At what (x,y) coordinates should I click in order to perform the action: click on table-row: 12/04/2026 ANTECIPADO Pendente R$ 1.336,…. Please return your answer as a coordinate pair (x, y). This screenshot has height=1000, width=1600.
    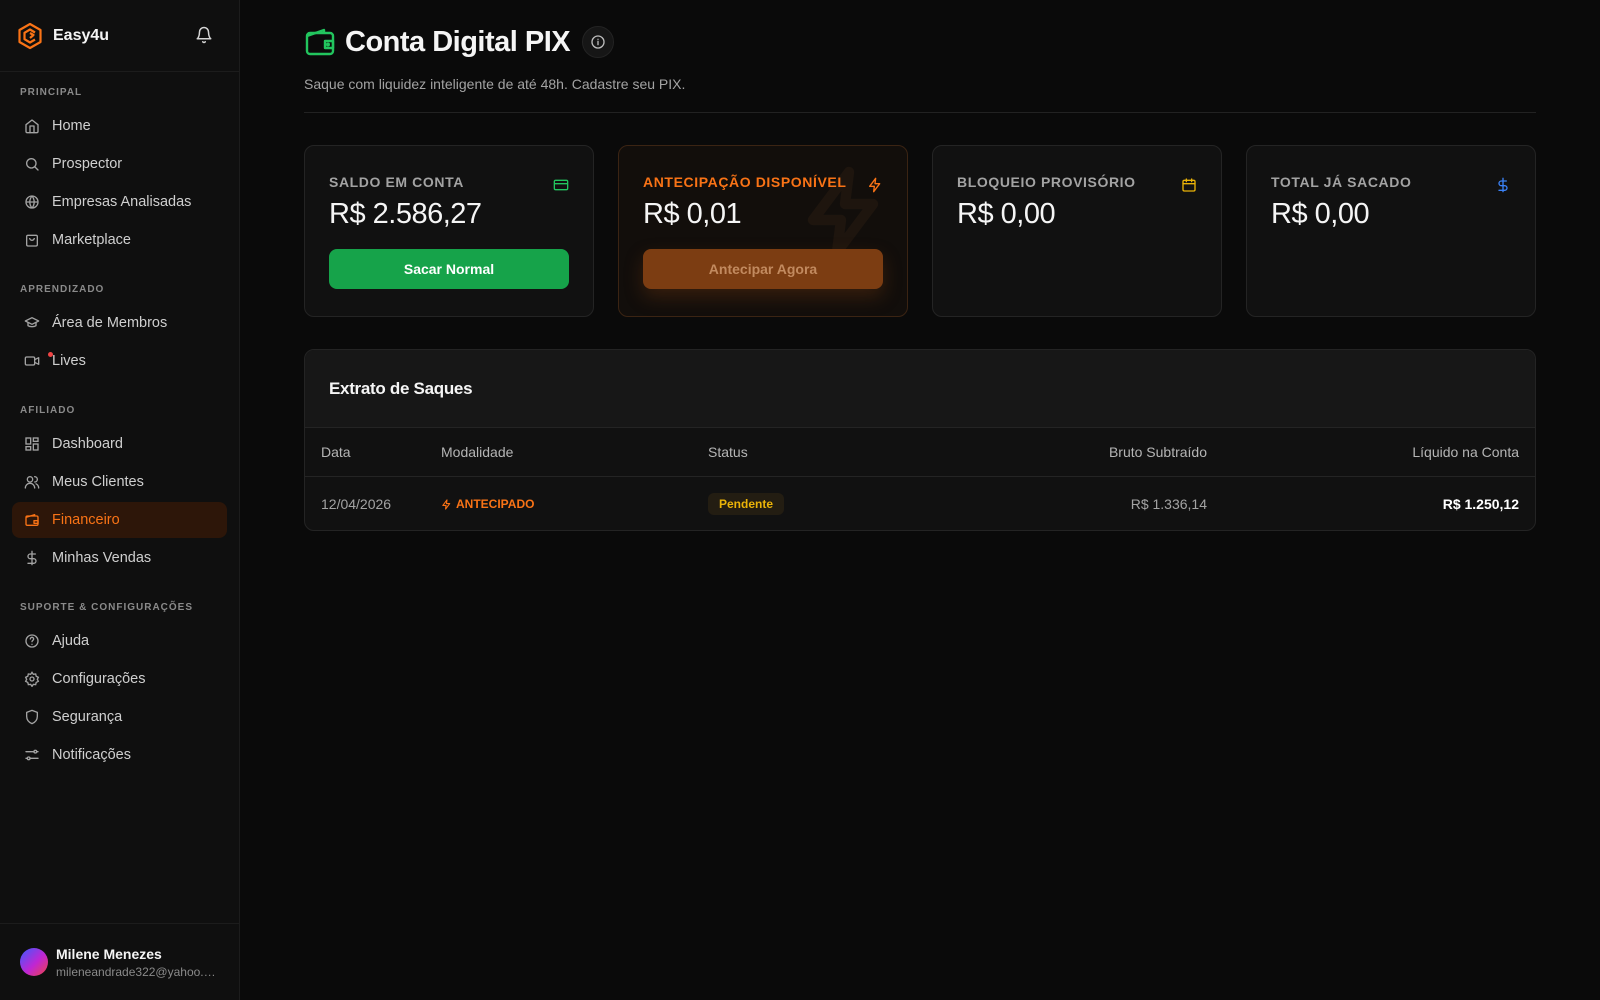
    Looking at the image, I should click on (920, 503).